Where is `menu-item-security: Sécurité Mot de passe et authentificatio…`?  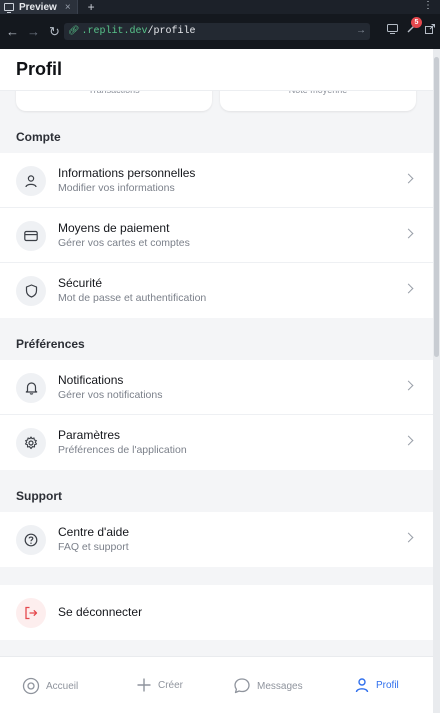
menu-item-security: Sécurité Mot de passe et authentificatio… is located at coordinates (216, 290).